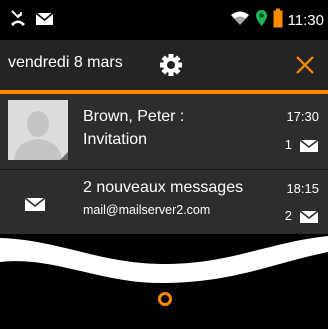  What do you see at coordinates (18, 20) in the screenshot?
I see `missed-call-icon` at bounding box center [18, 20].